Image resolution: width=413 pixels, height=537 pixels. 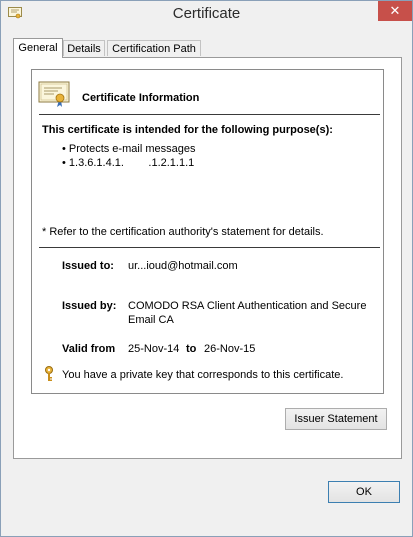 I want to click on tab-general: General, so click(x=38, y=48).